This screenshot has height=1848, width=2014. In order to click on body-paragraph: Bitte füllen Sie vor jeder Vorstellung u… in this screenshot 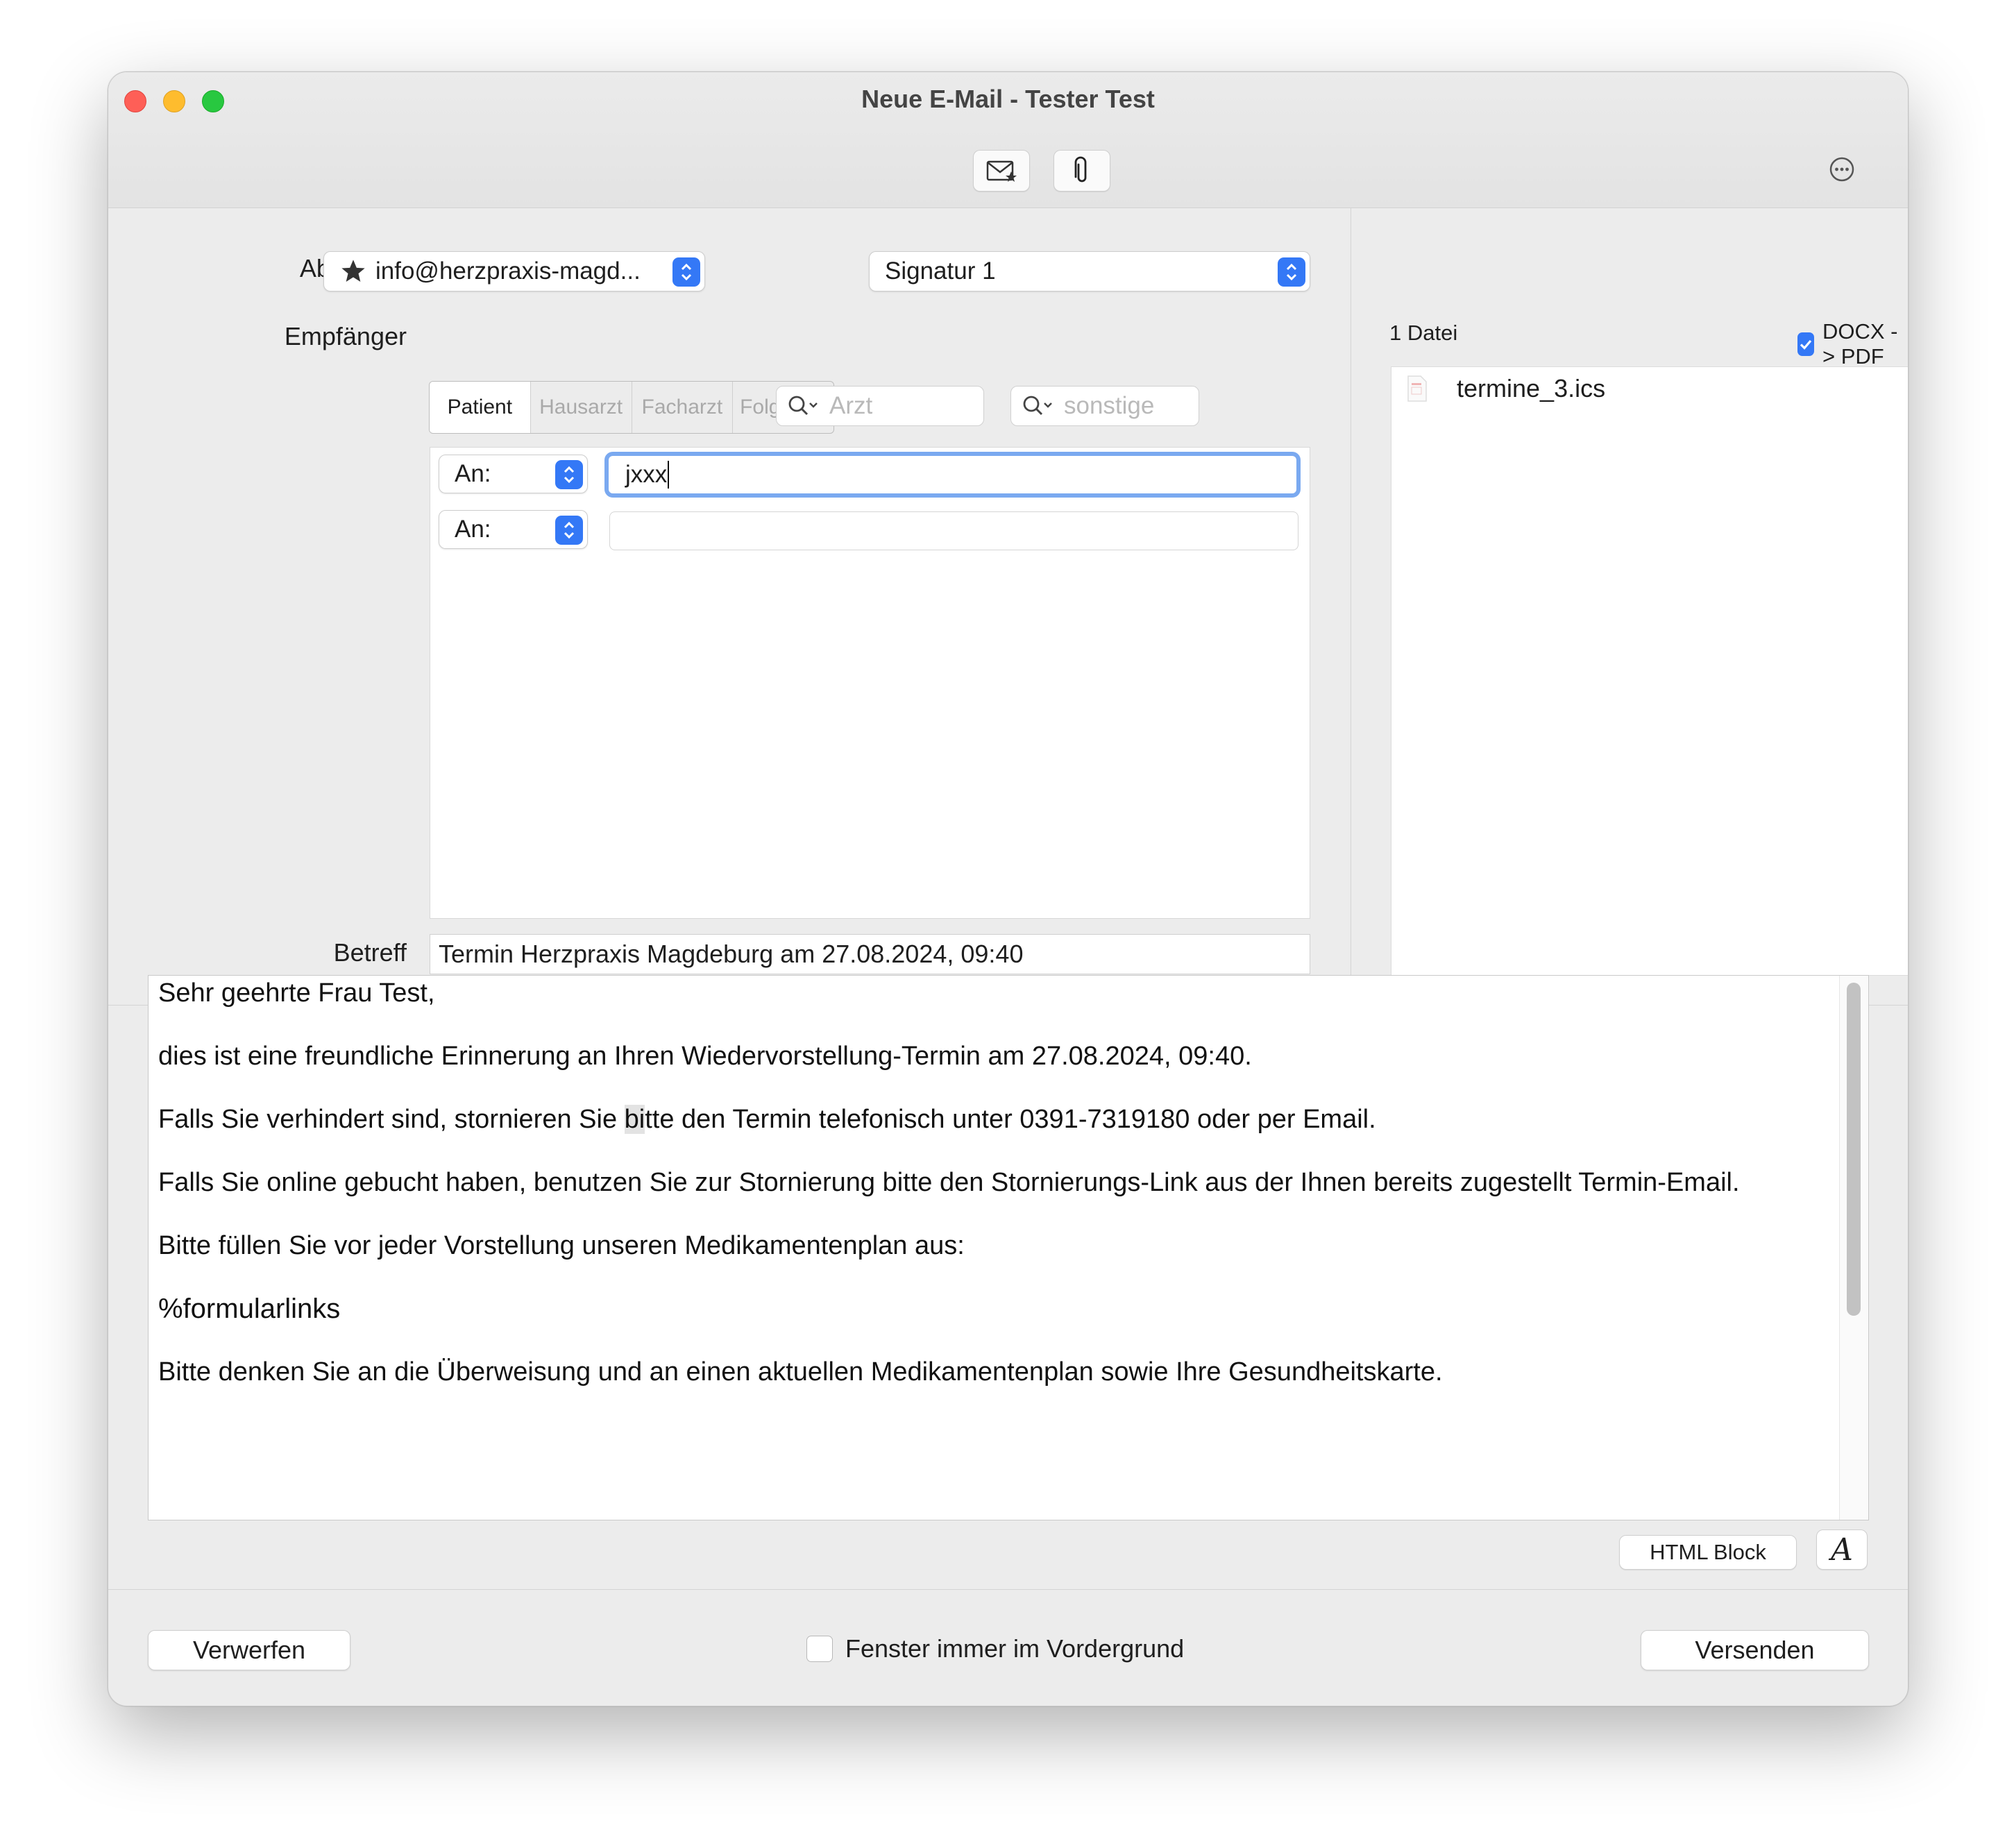, I will do `click(561, 1245)`.